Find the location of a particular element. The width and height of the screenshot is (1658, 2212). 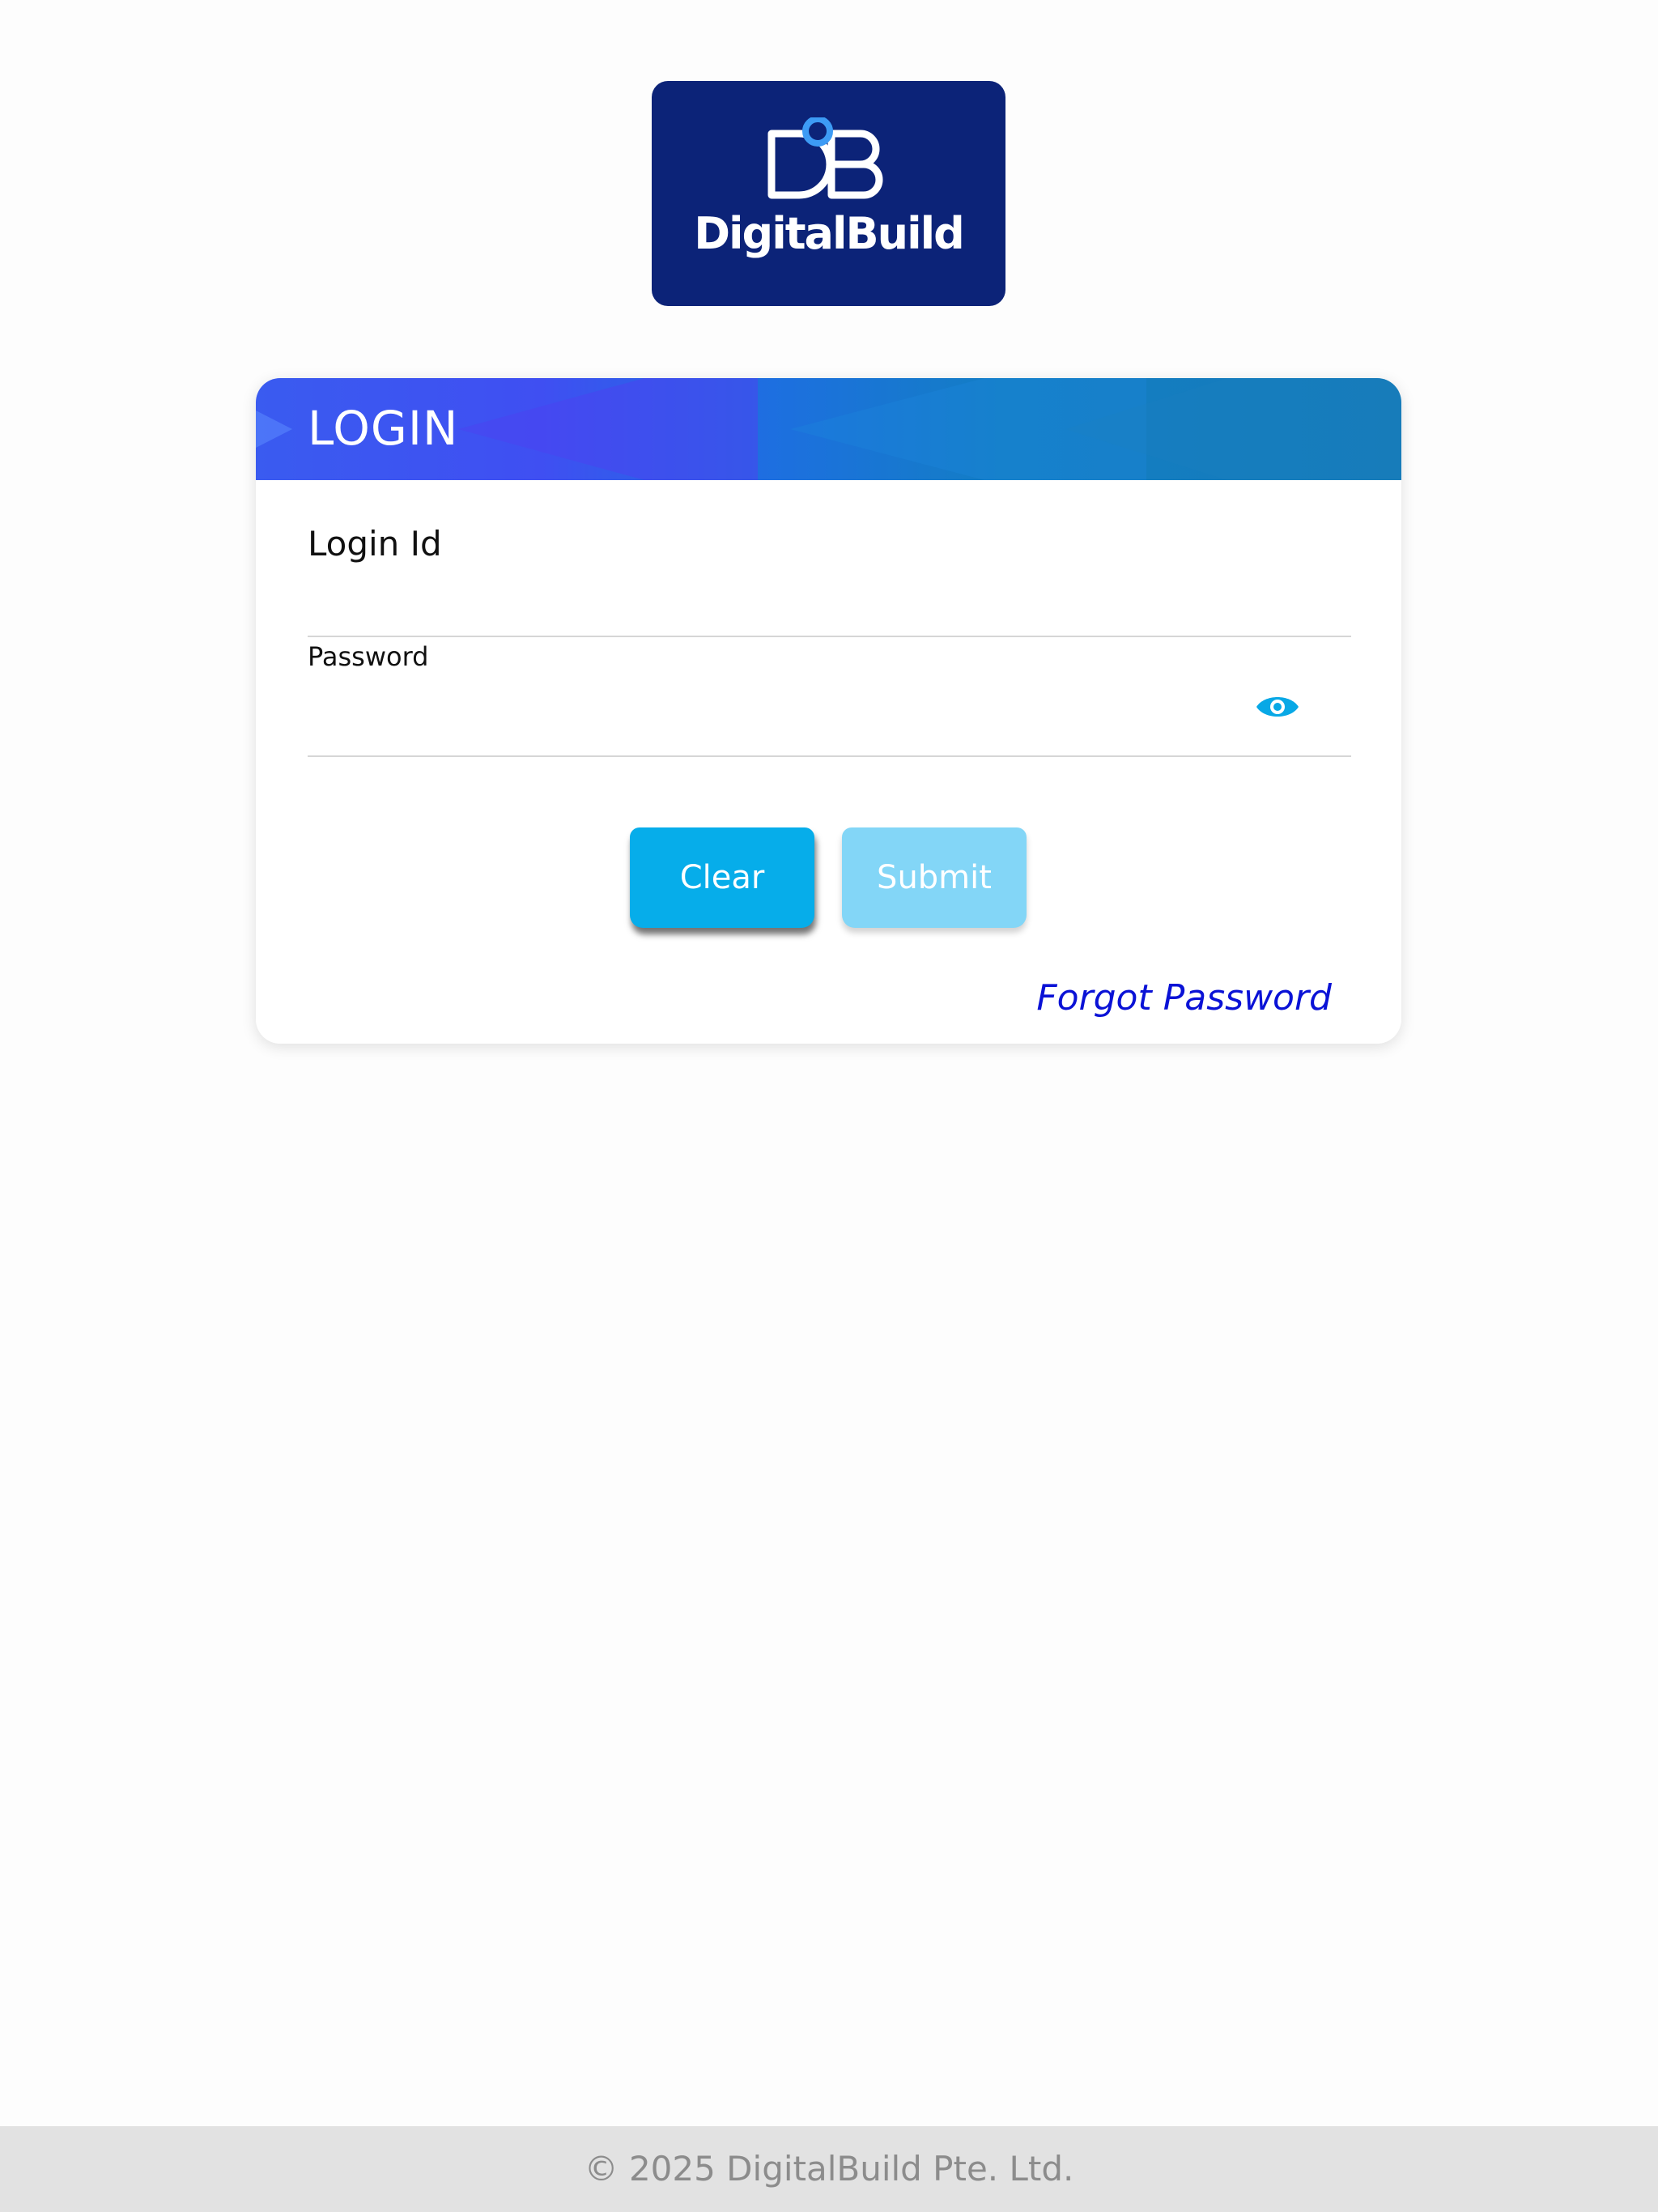

password-input is located at coordinates (829, 722).